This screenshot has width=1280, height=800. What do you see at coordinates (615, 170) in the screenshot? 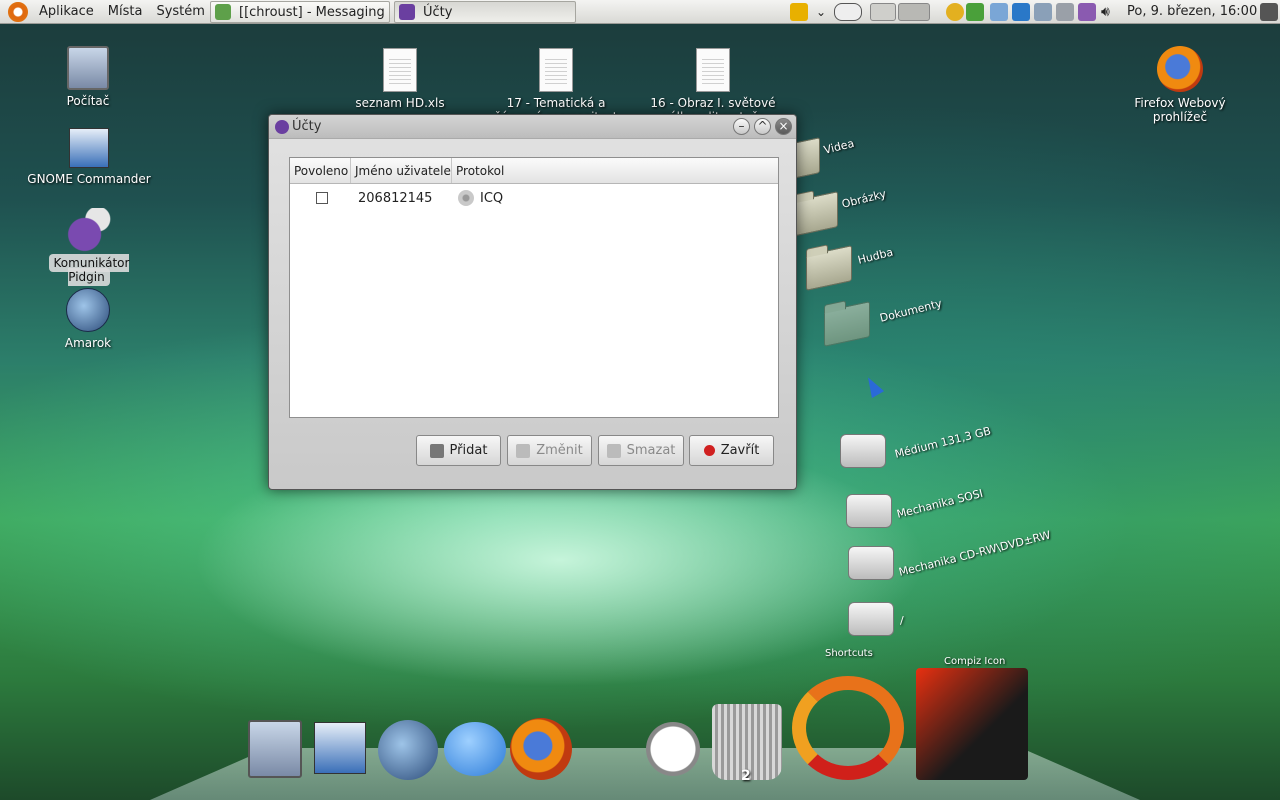
I see `column-header-protocol: Protokol` at bounding box center [615, 170].